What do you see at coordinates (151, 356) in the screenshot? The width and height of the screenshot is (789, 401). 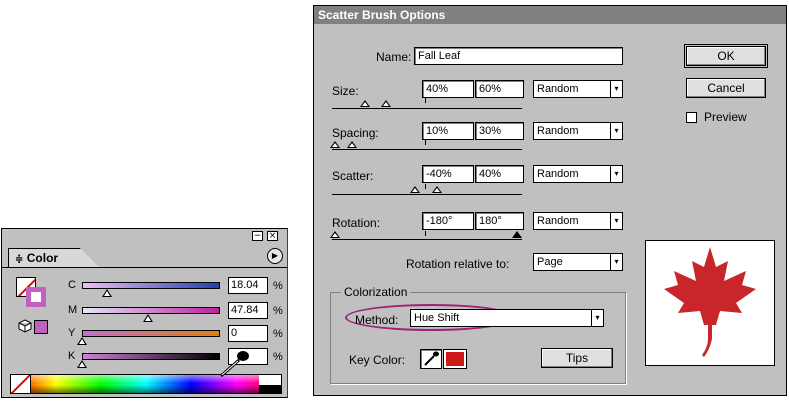 I see `black-slider-track` at bounding box center [151, 356].